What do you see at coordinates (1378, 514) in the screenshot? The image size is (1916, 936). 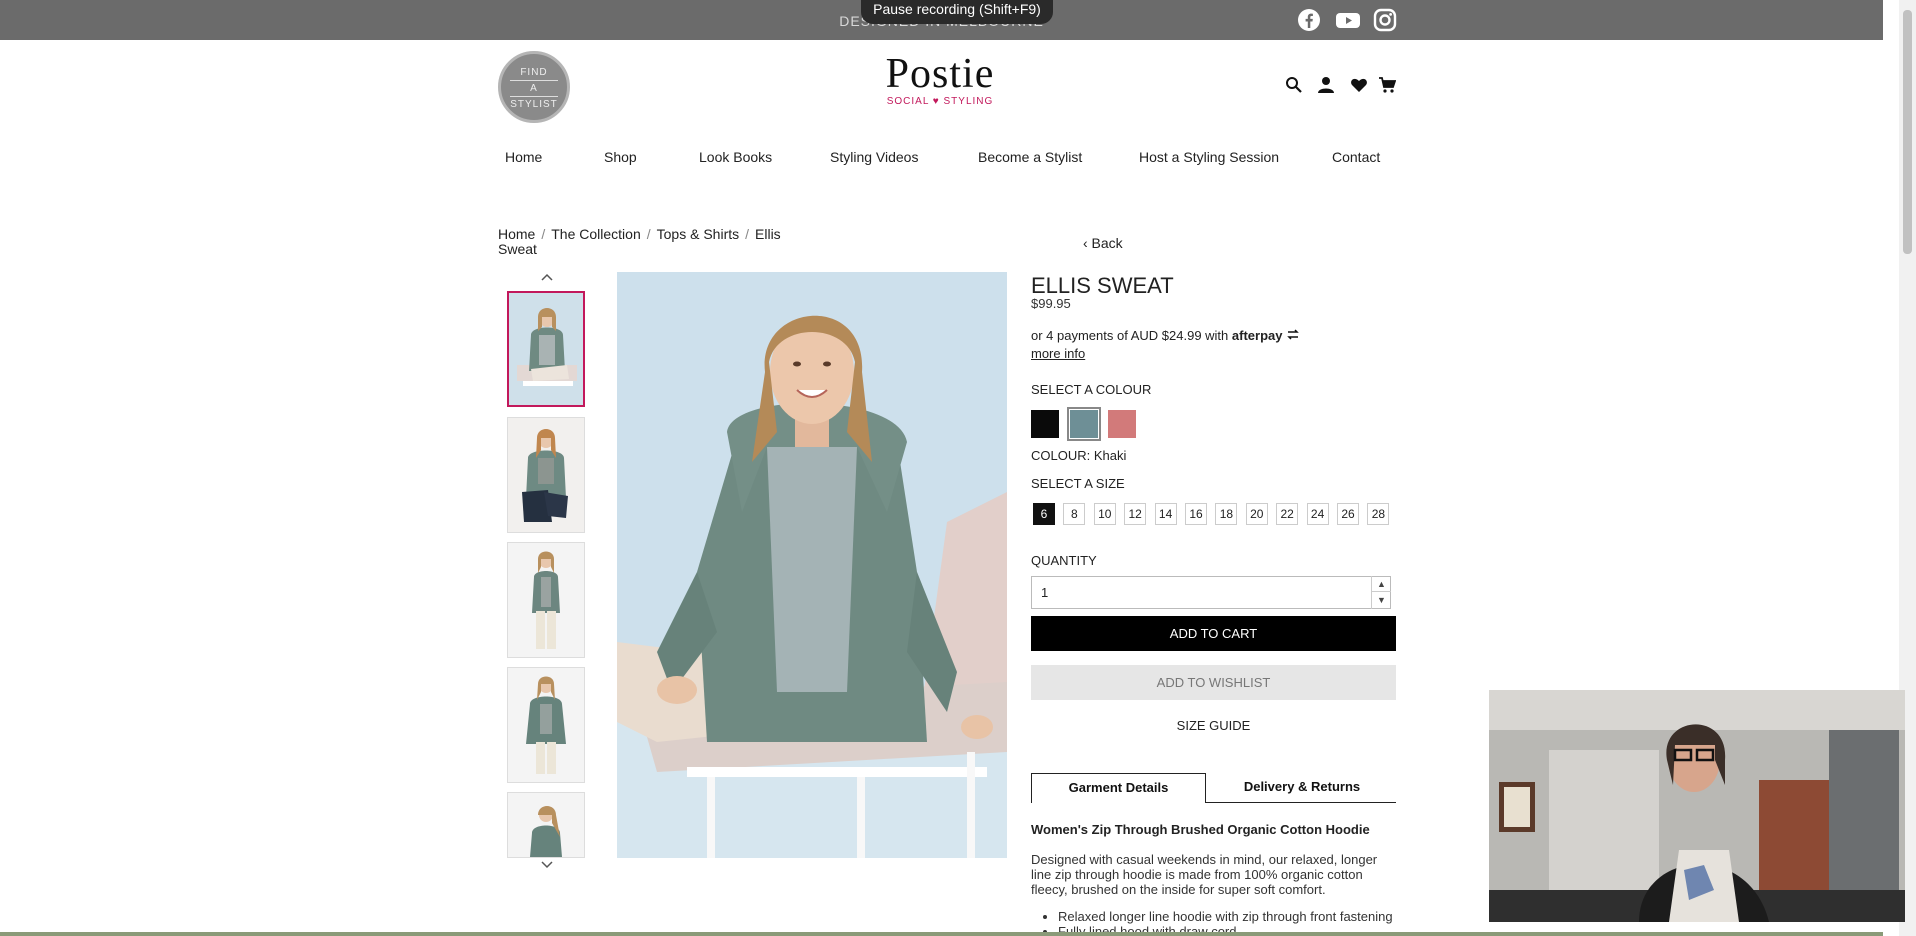 I see `size-option-28: 28` at bounding box center [1378, 514].